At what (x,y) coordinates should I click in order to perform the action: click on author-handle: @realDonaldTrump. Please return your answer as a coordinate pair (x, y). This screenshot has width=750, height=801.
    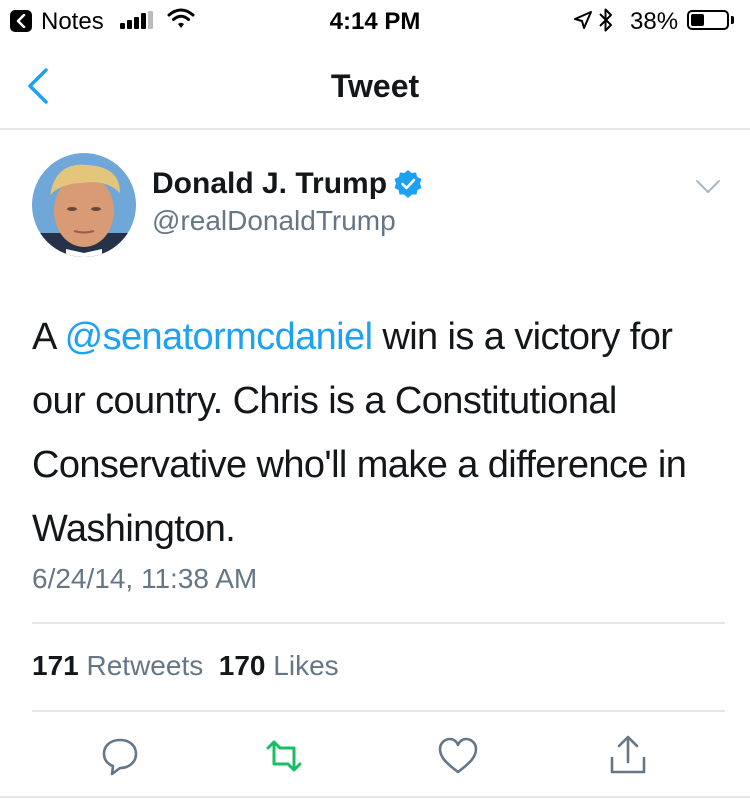
    Looking at the image, I should click on (274, 221).